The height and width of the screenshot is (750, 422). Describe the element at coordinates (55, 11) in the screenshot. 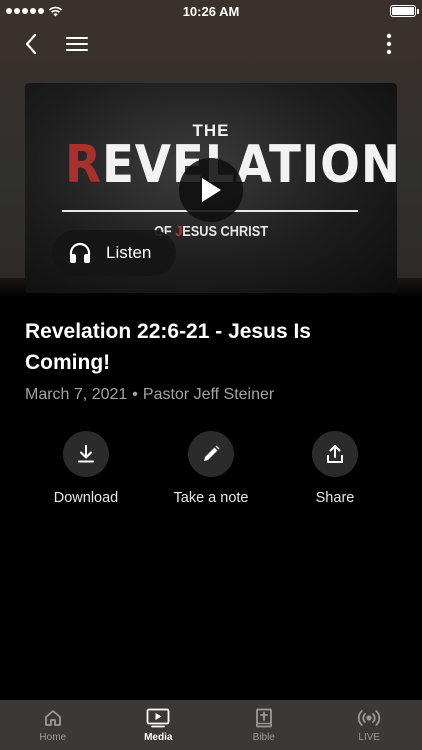

I see `wifi-icon` at that location.